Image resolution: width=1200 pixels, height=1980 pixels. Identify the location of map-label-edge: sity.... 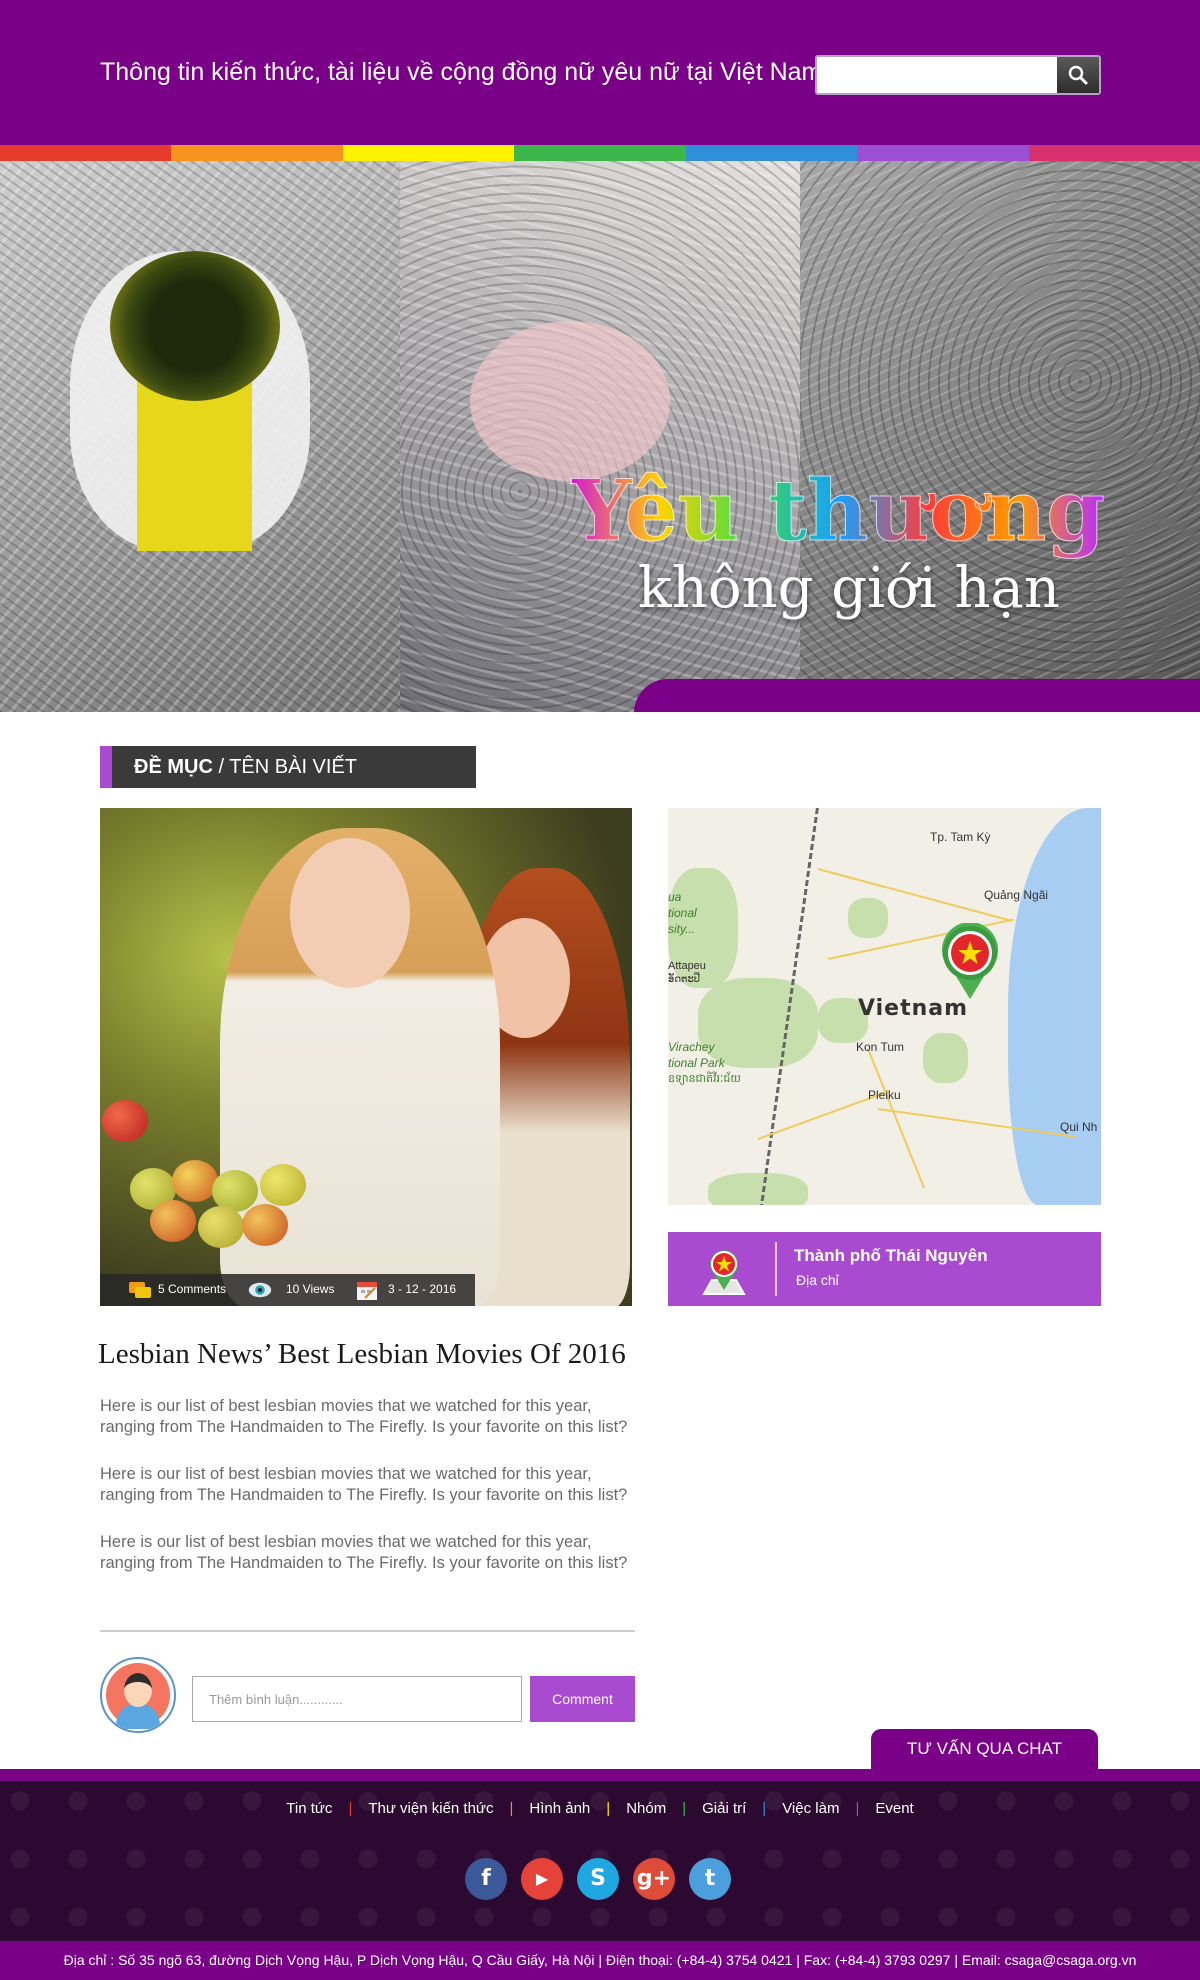
(682, 929).